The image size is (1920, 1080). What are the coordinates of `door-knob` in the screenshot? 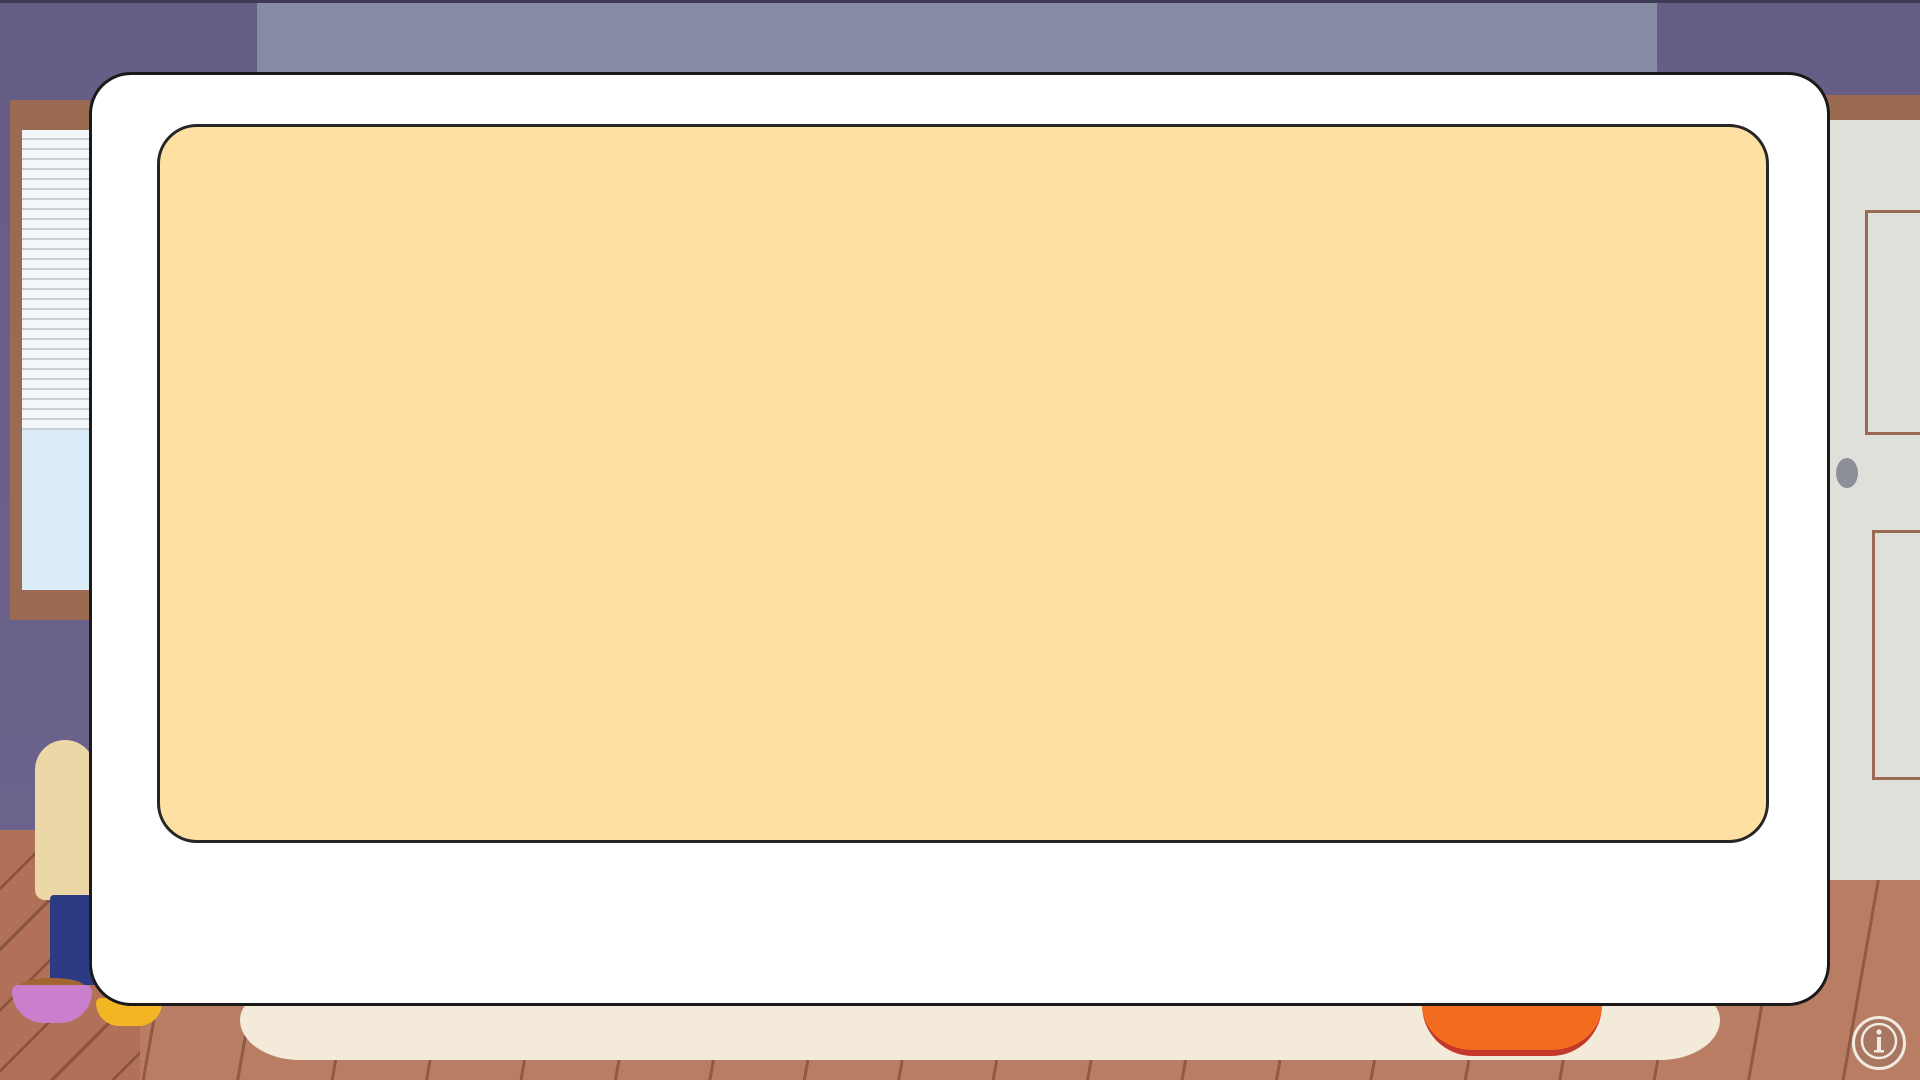 It's located at (1847, 473).